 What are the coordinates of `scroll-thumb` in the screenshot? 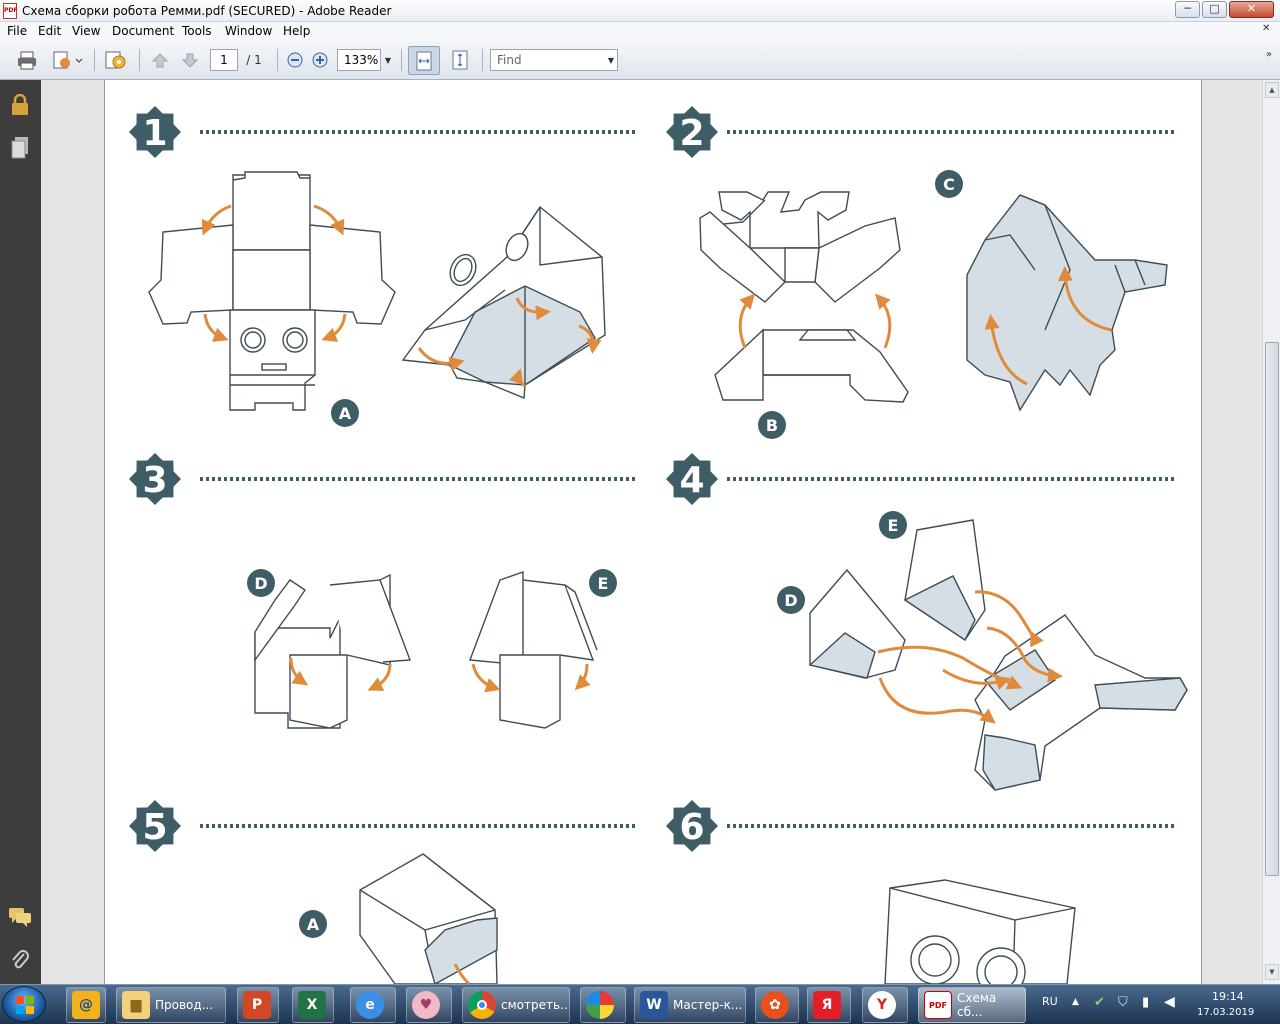 It's located at (1272, 609).